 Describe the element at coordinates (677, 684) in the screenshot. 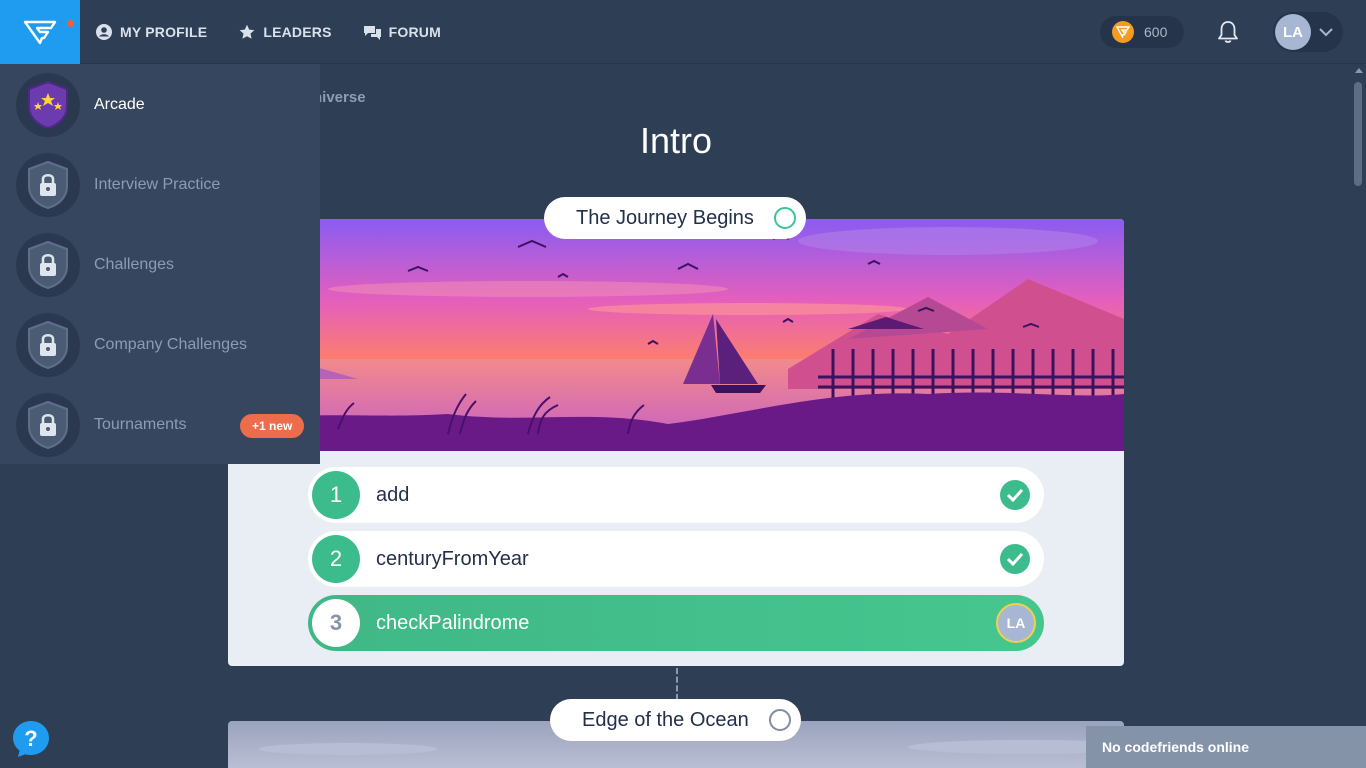

I see `level-connector` at that location.